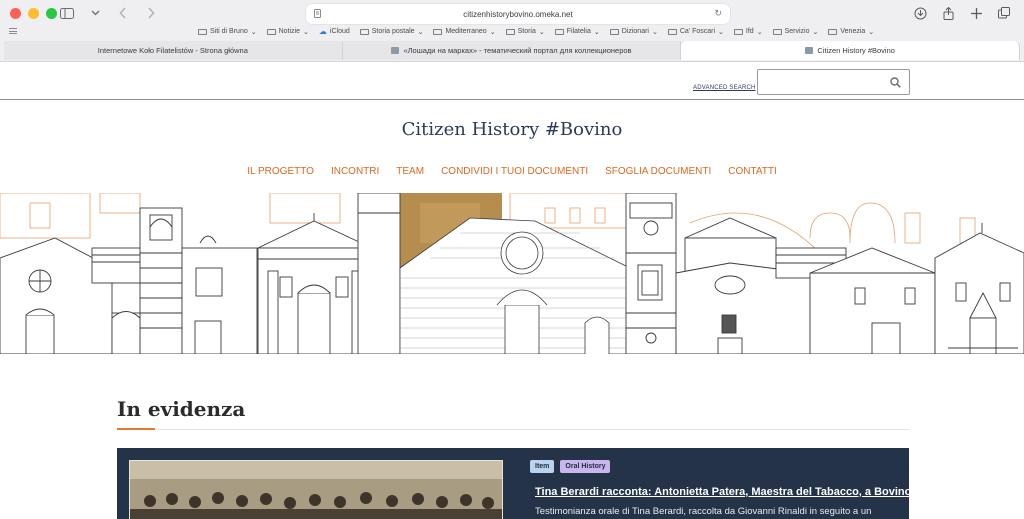  Describe the element at coordinates (856, 50) in the screenshot. I see `tab-label: Citizen History #Bovino` at that location.